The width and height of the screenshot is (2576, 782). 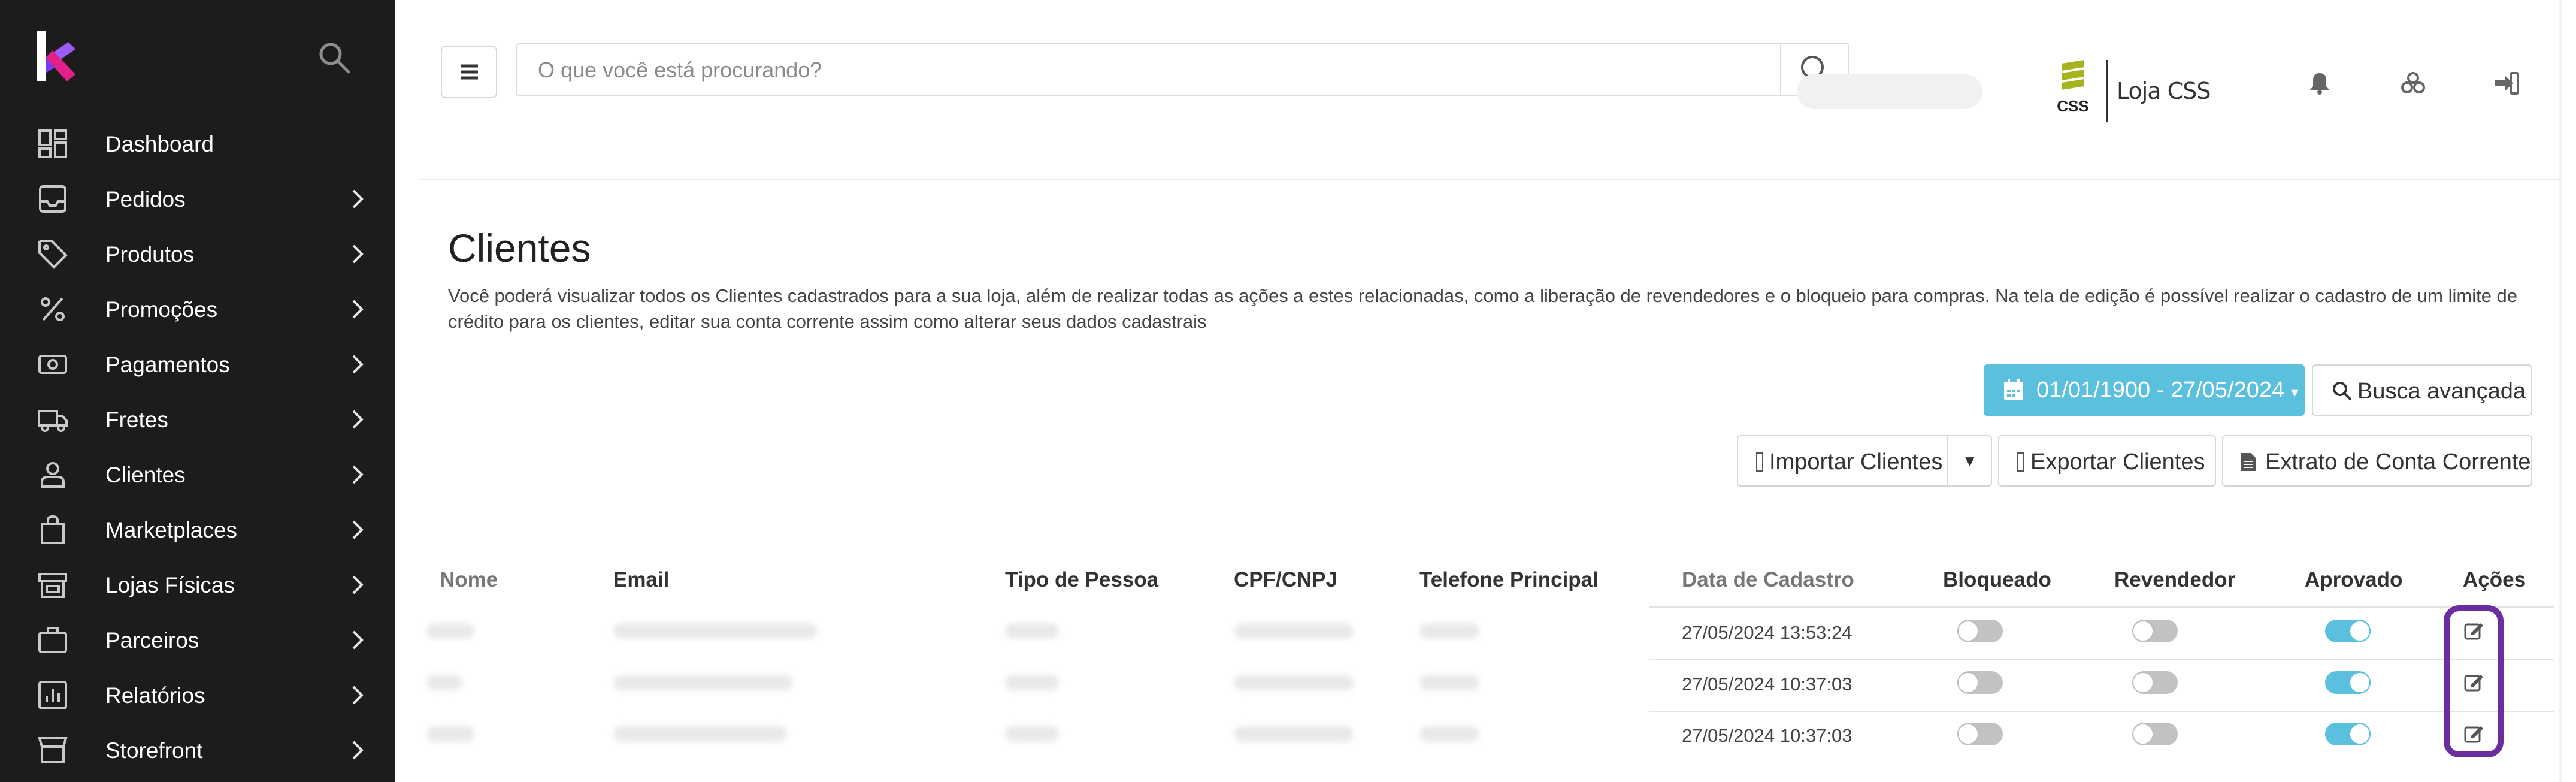 I want to click on created-date: 27/05/2024 10:37:03, so click(x=1767, y=684).